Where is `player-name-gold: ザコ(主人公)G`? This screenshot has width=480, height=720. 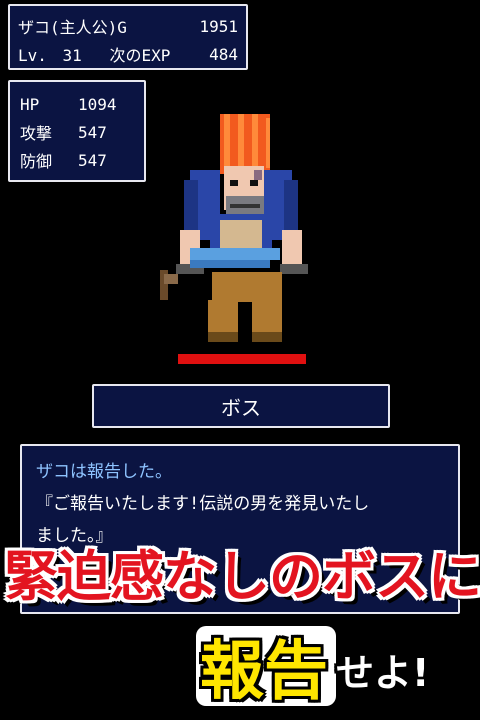
player-name-gold: ザコ(主人公)G is located at coordinates (72, 26).